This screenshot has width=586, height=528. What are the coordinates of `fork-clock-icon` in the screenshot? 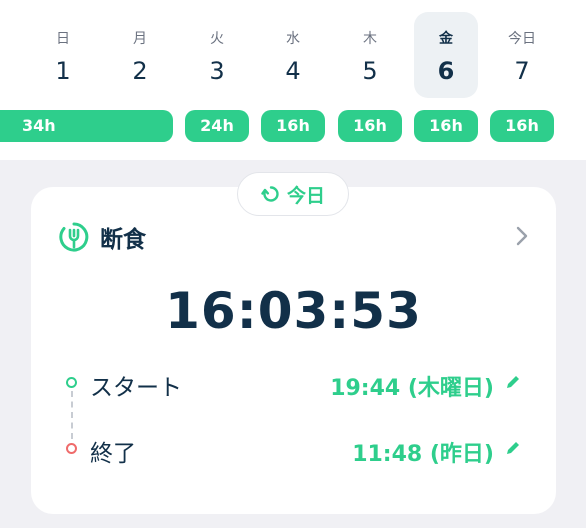 It's located at (74, 237).